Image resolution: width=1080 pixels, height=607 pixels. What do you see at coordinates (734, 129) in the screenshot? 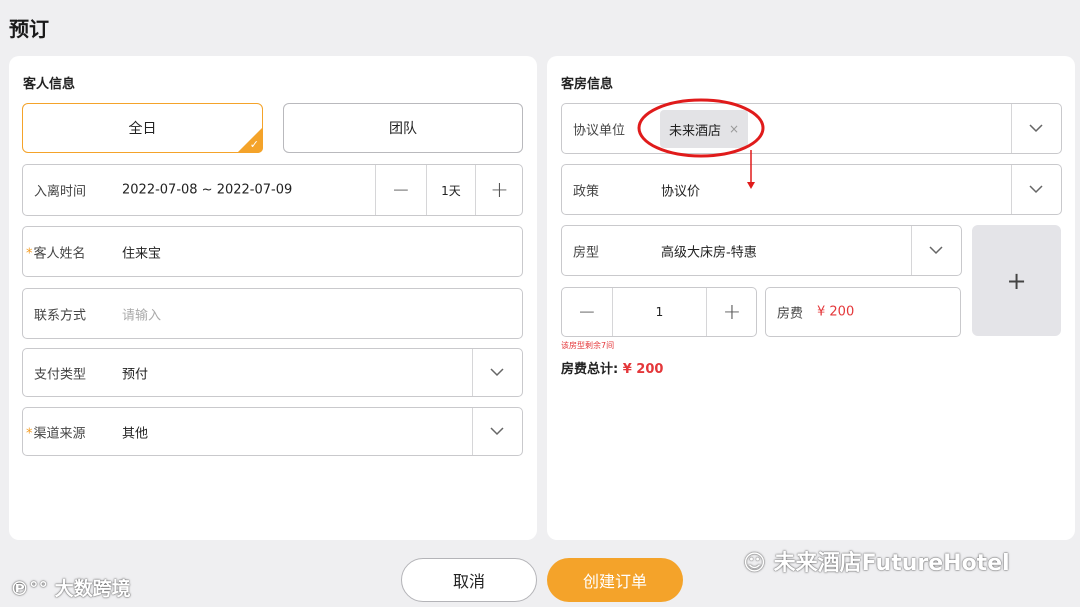
I see `close-icon: ×` at bounding box center [734, 129].